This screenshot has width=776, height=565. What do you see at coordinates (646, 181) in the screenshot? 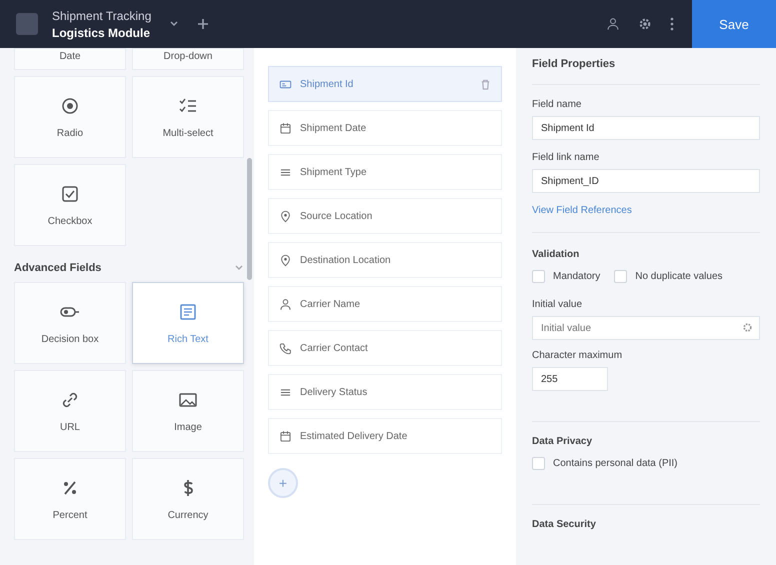
I see `link-name-input: Shipment_ID` at bounding box center [646, 181].